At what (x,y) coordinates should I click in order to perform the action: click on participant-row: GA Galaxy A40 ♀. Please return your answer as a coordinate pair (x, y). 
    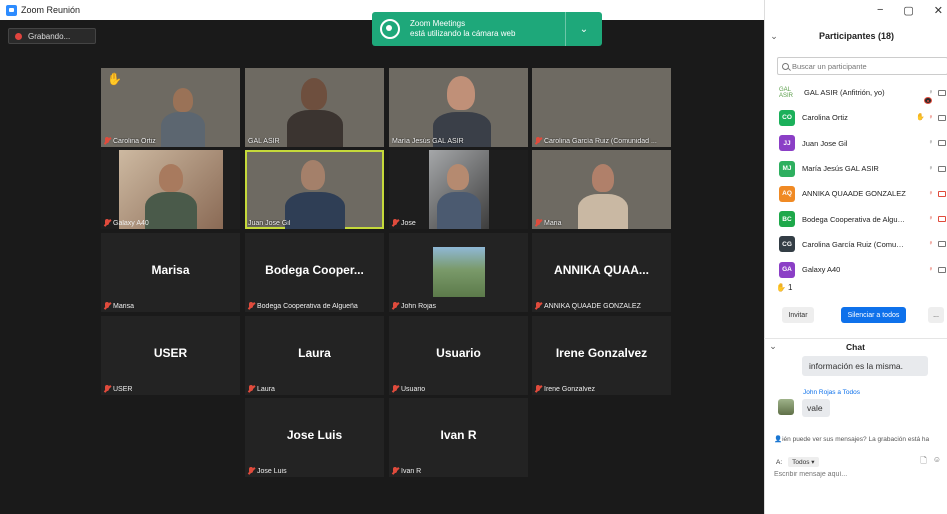
    Looking at the image, I should click on (856, 269).